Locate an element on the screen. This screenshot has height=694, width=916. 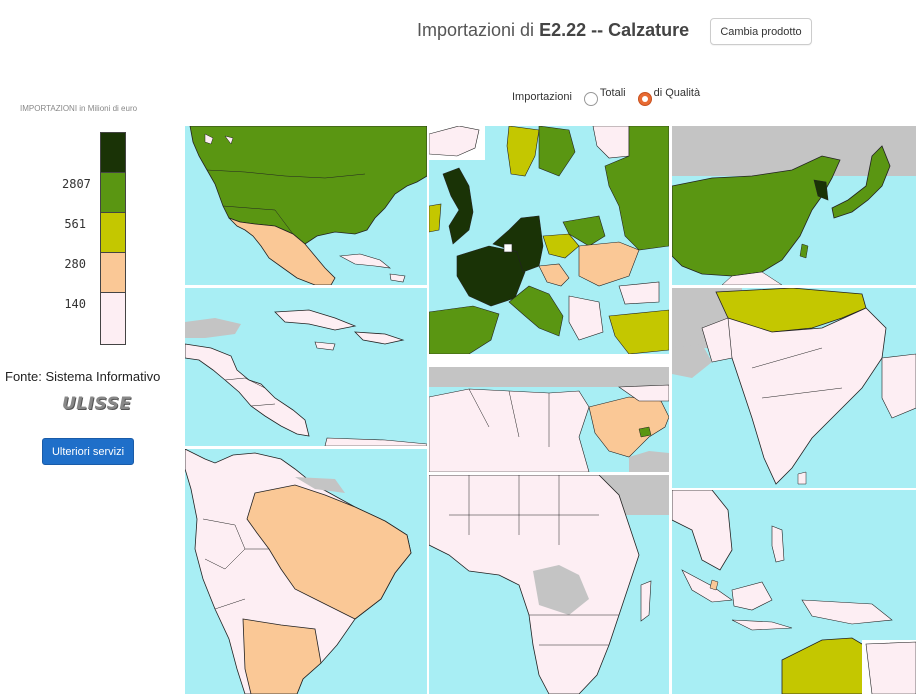
title-prefix: Importazioni di is located at coordinates (478, 30).